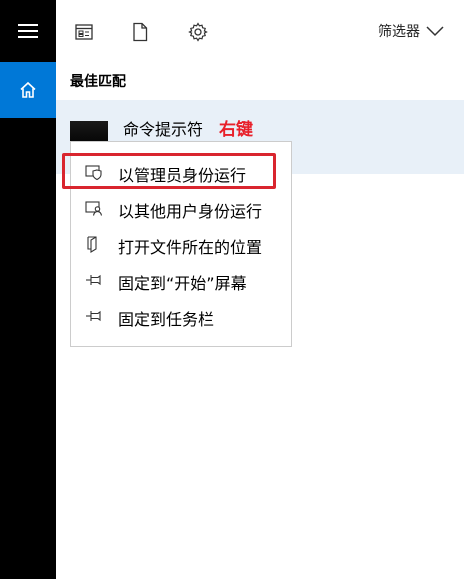 The height and width of the screenshot is (579, 464). I want to click on apps-button, so click(84, 32).